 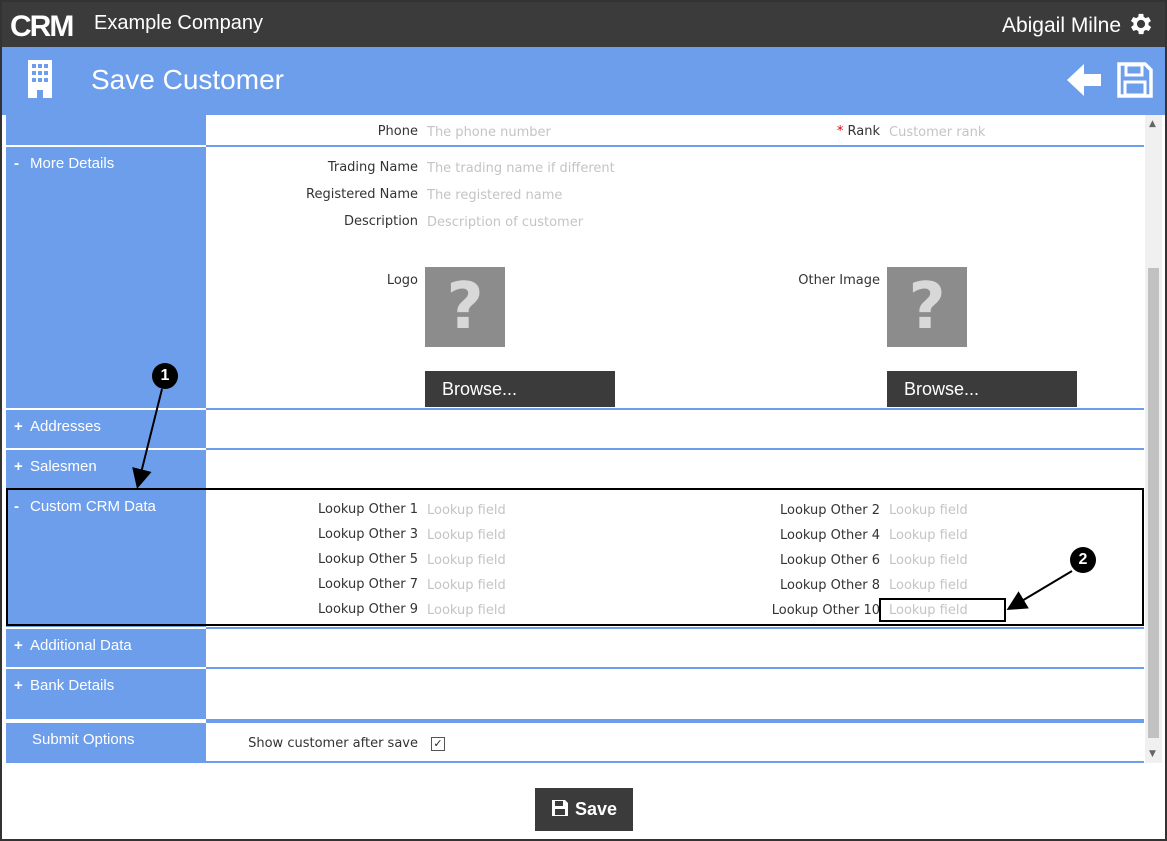 I want to click on lookup-10-highlight-box, so click(x=942, y=610).